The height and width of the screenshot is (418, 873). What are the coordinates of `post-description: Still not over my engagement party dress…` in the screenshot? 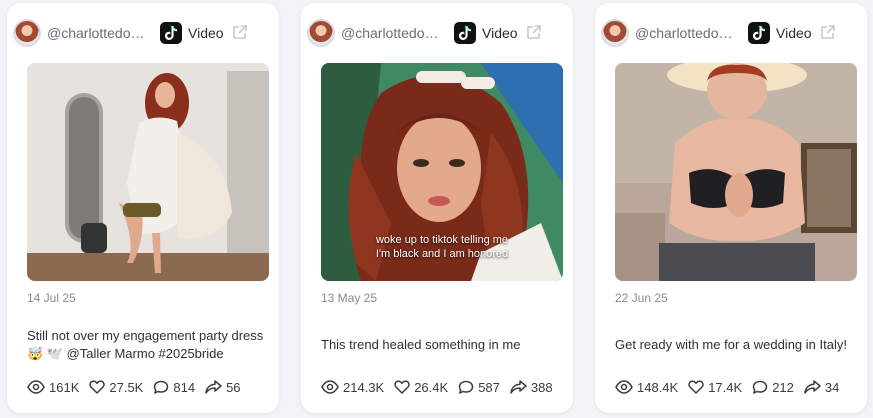 It's located at (150, 345).